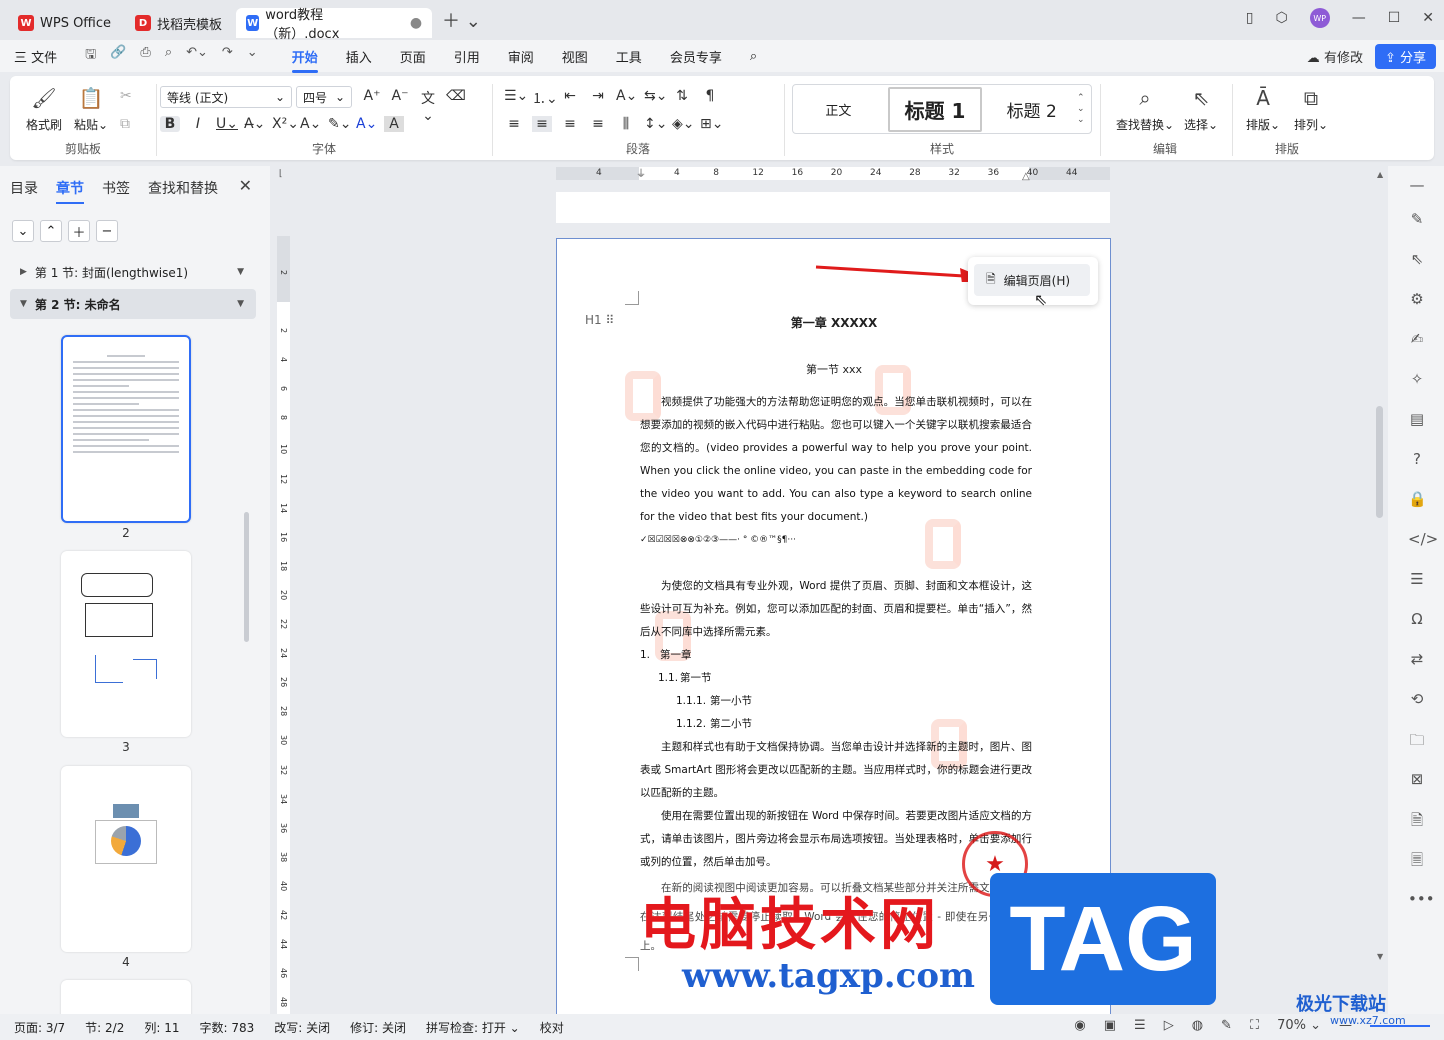  I want to click on collapse-icon: —, so click(1417, 185).